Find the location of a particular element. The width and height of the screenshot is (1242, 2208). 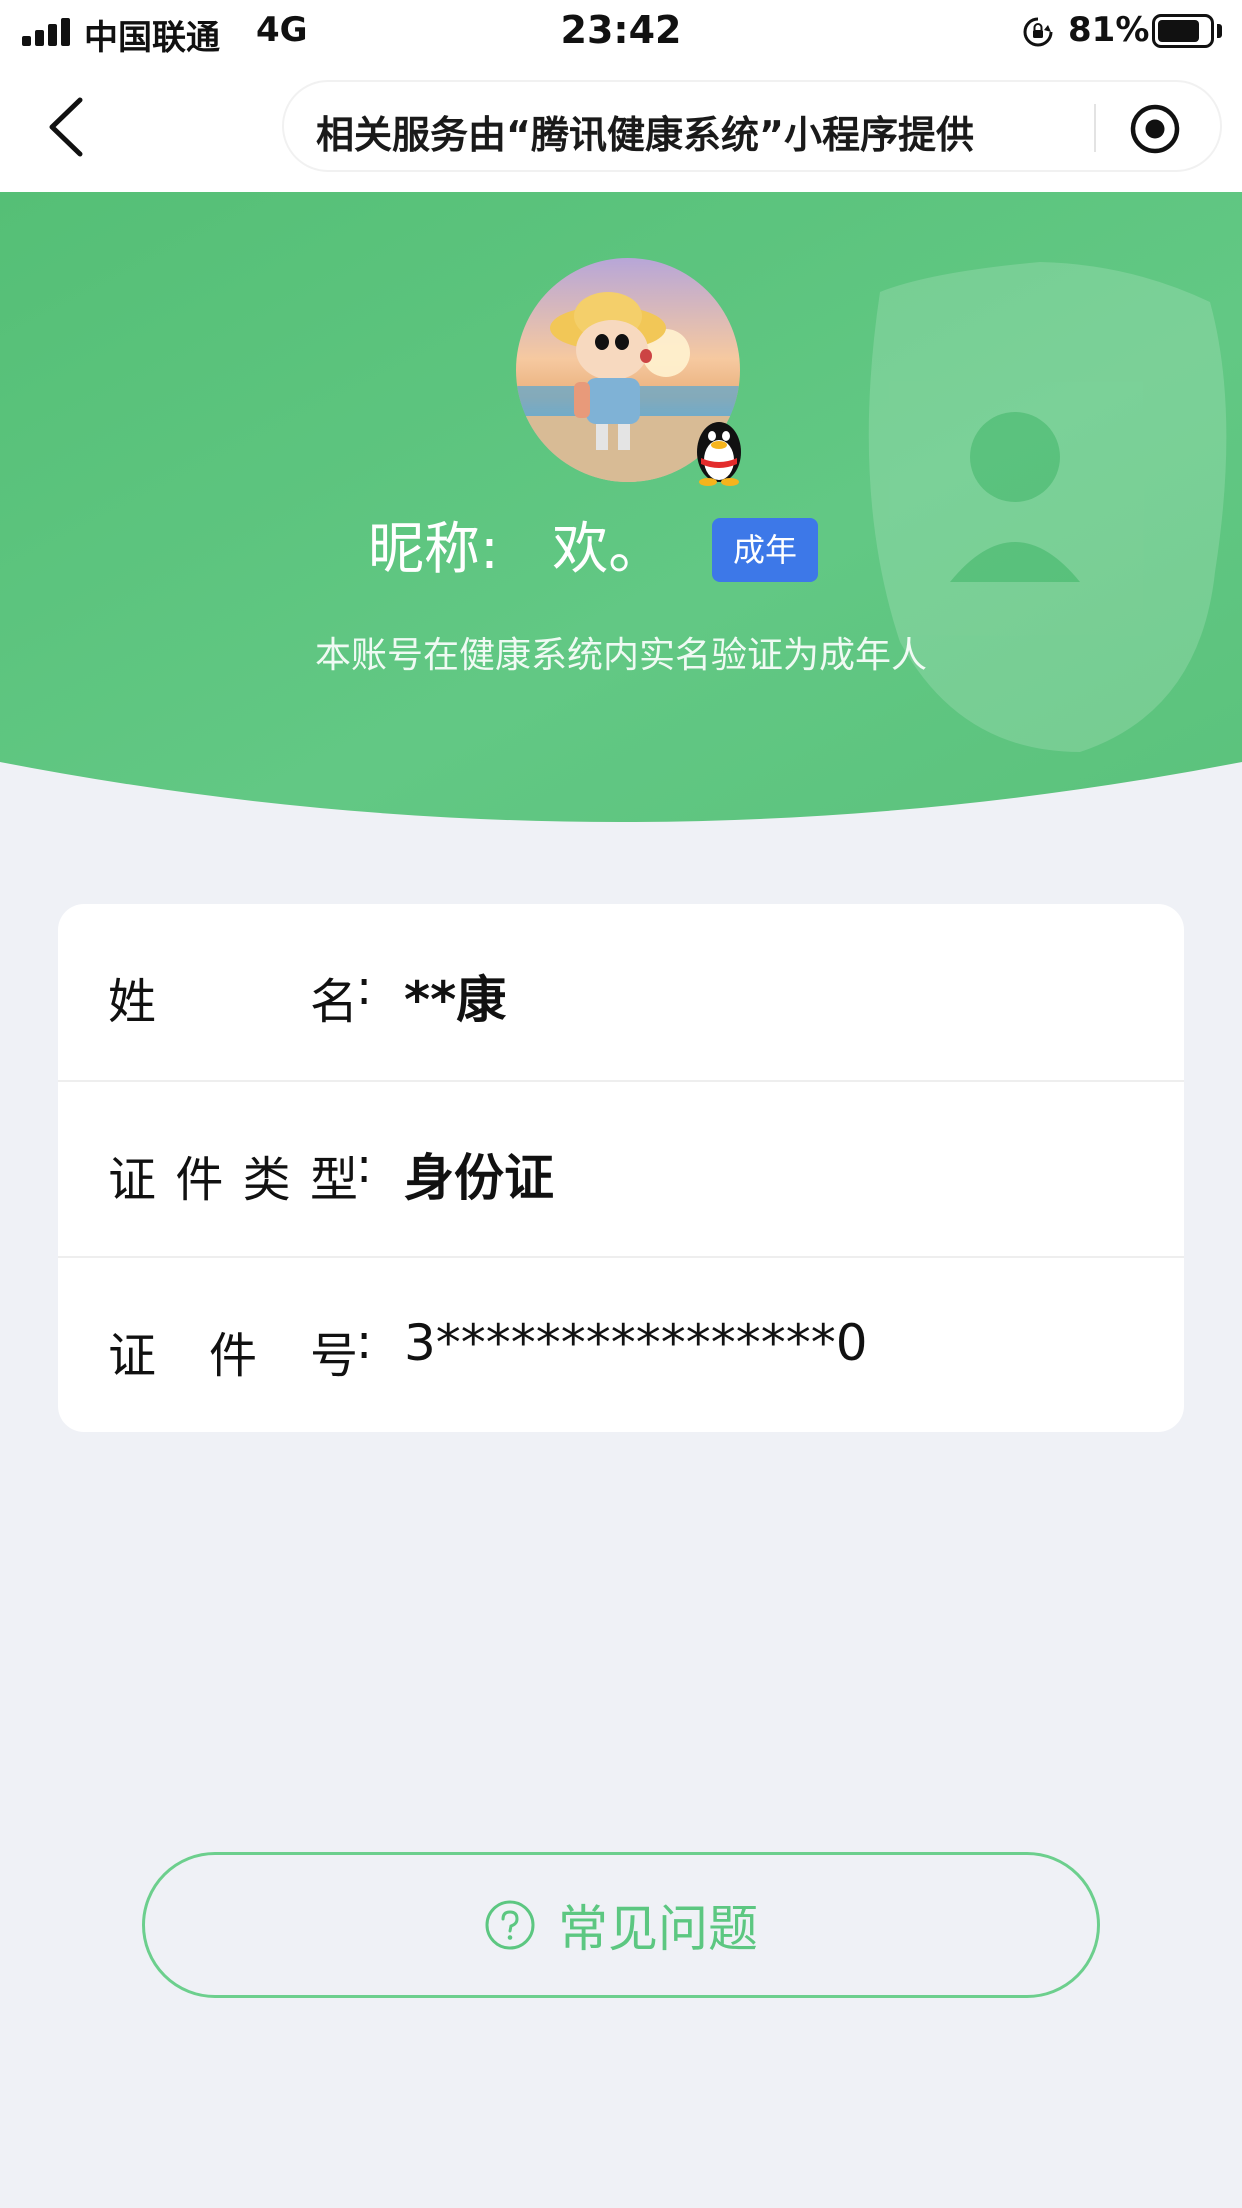

faq-label: 常见问题 is located at coordinates (658, 1929).